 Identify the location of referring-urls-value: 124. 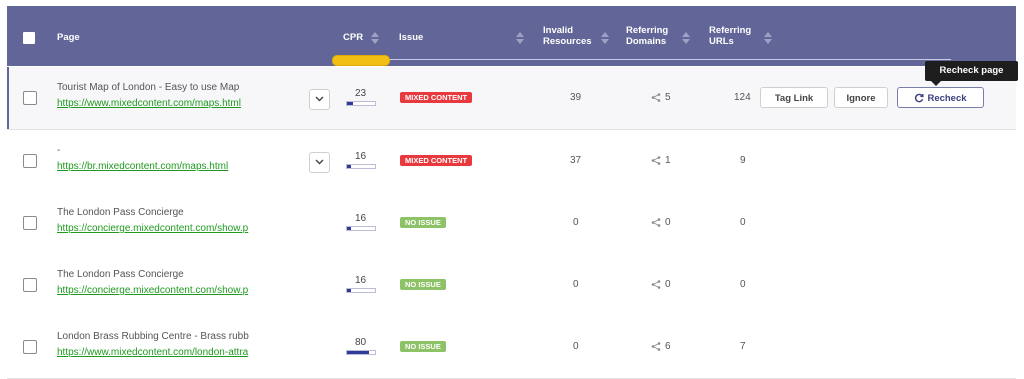
(742, 97).